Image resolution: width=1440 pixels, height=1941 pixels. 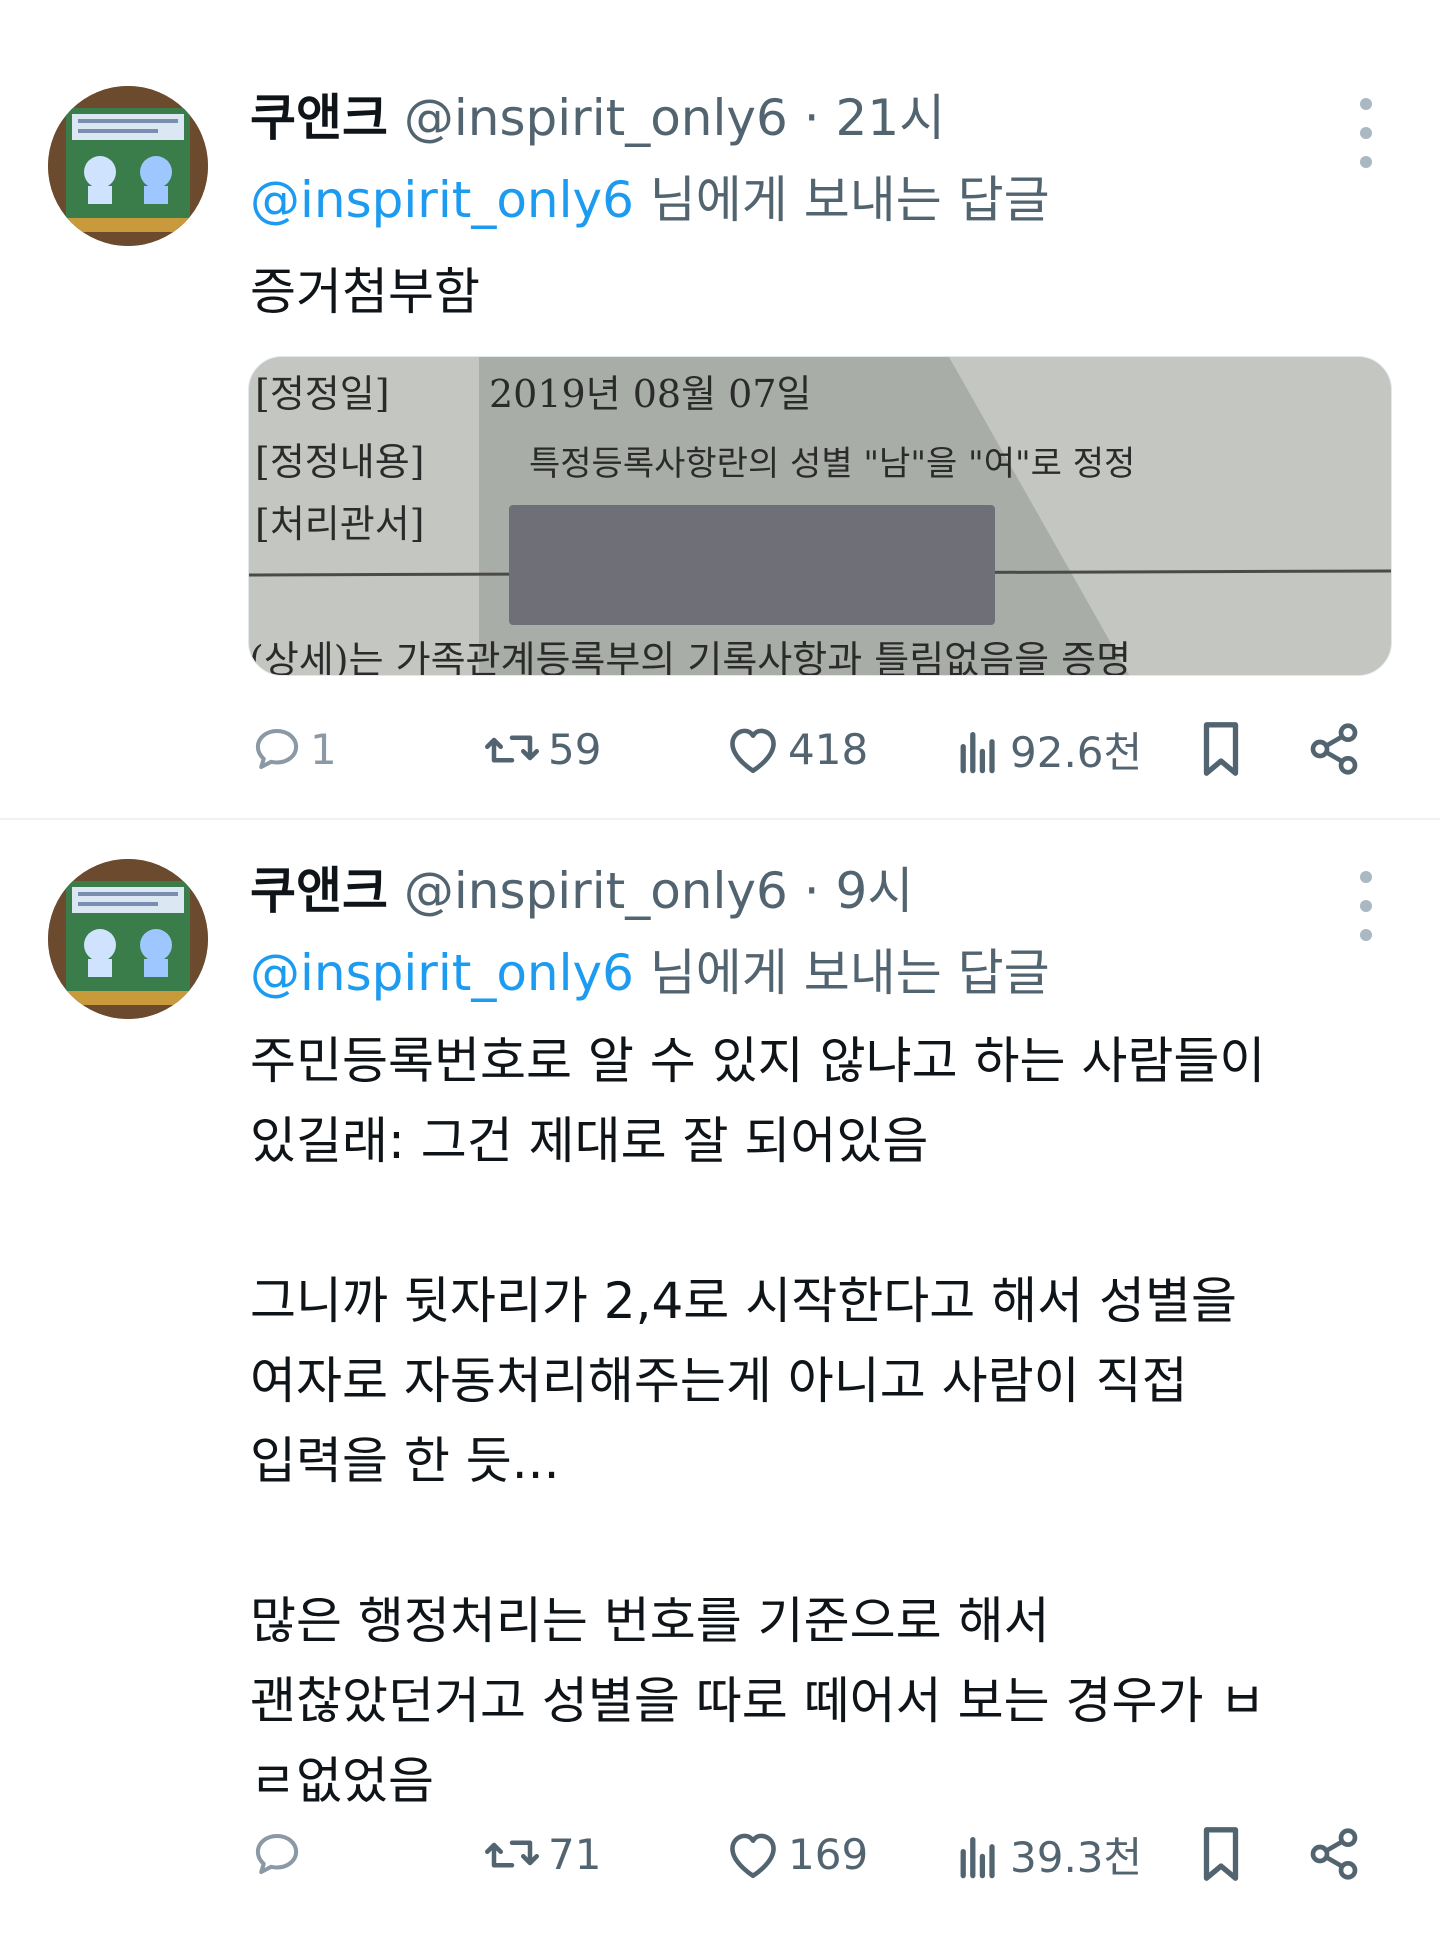 What do you see at coordinates (541, 1854) in the screenshot?
I see `repost-button: 71` at bounding box center [541, 1854].